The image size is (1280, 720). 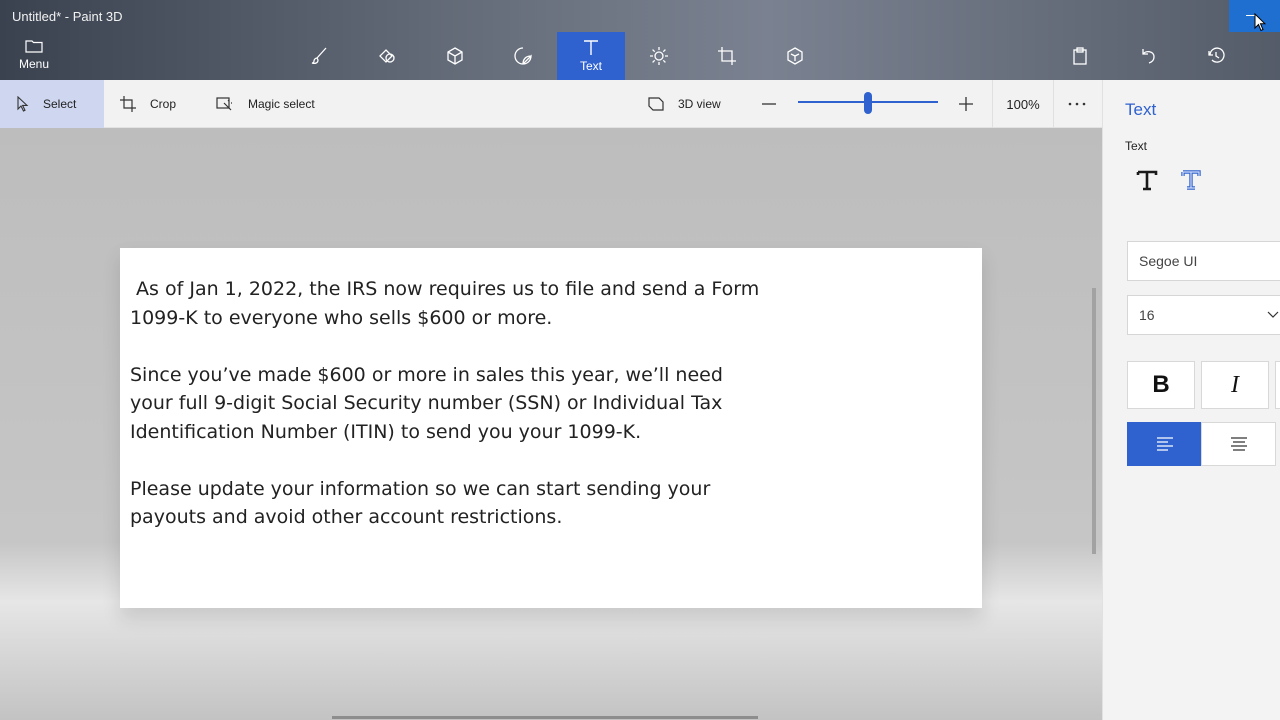 What do you see at coordinates (868, 103) in the screenshot?
I see `zoom-slider-thumb` at bounding box center [868, 103].